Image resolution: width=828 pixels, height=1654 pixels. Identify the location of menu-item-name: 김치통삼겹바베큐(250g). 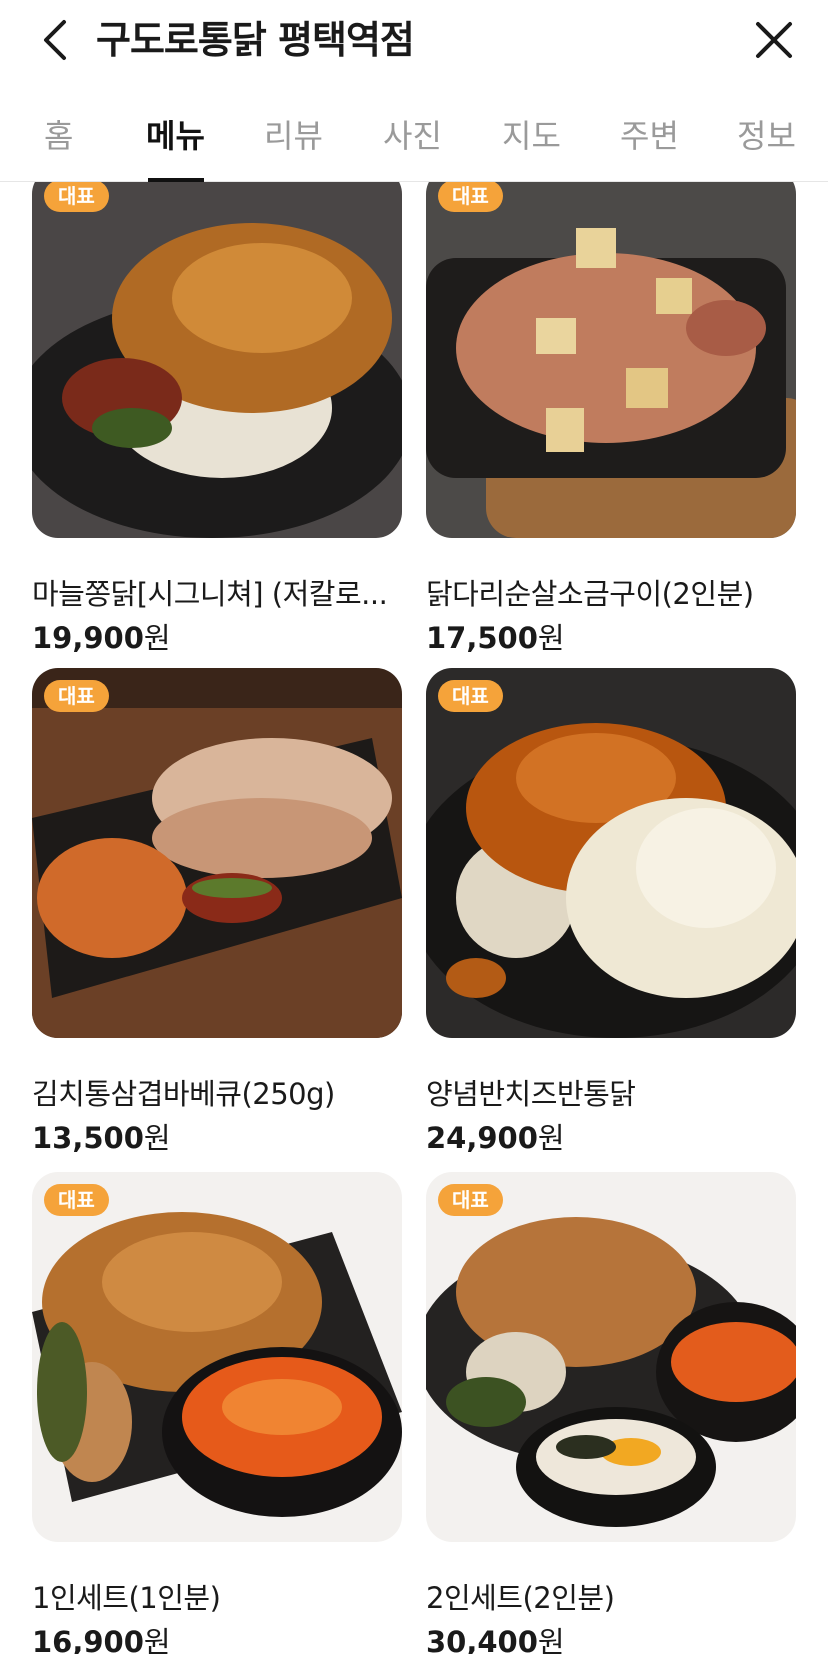
(183, 1094).